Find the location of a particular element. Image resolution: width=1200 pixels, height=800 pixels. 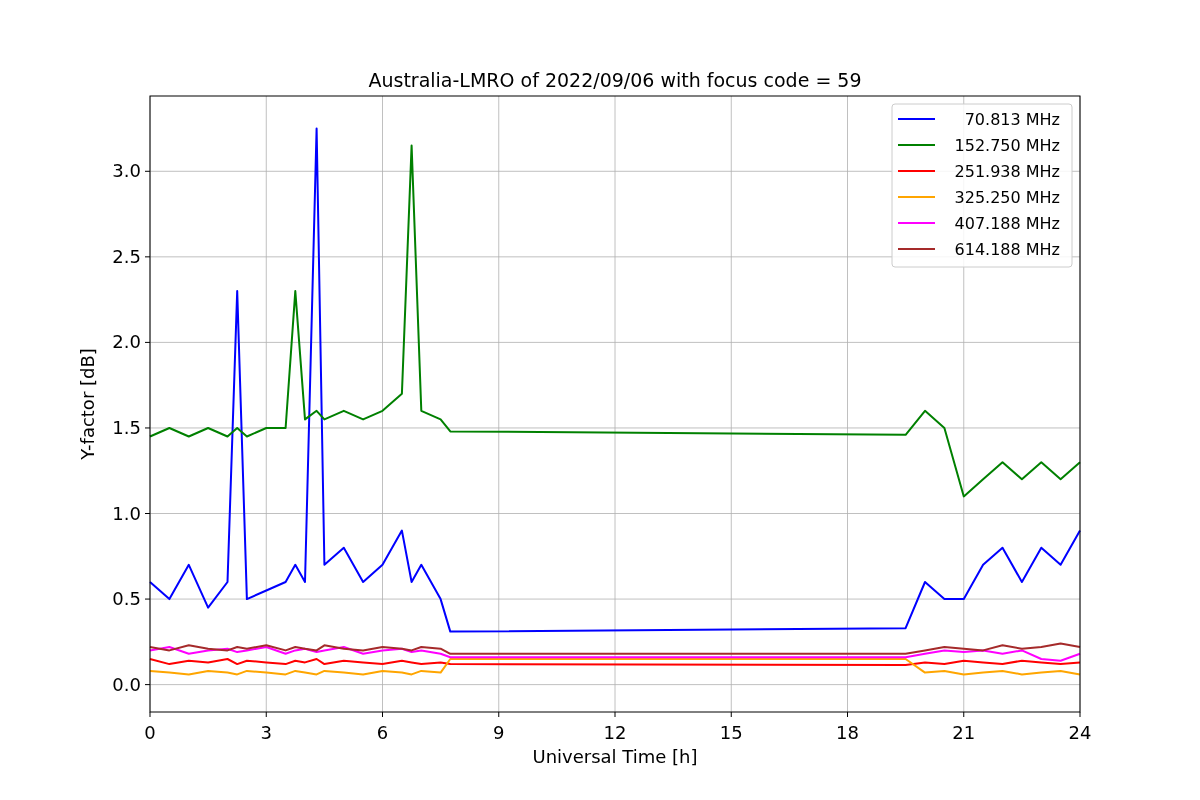

y-tick-label: 2.0 is located at coordinates (126, 342).